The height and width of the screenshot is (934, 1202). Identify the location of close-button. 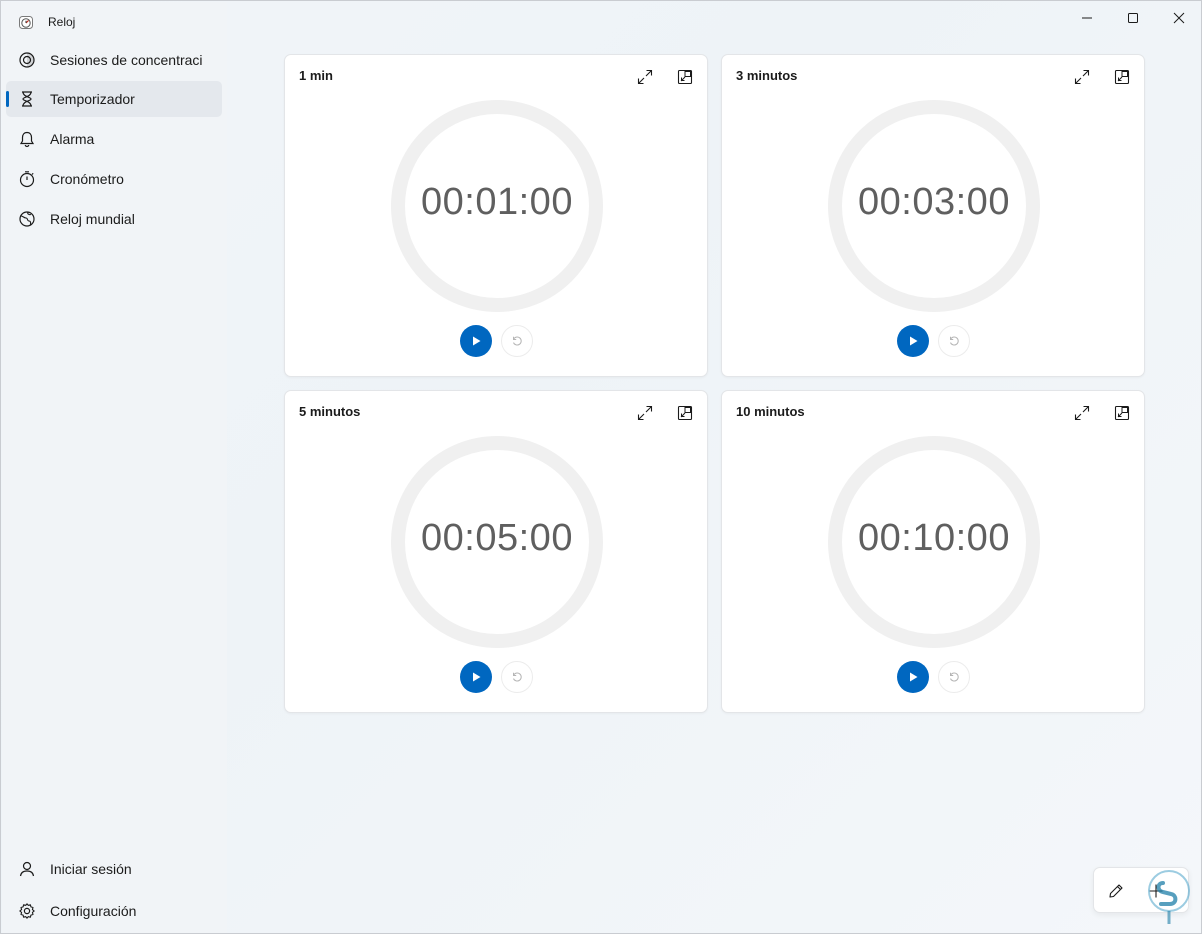
(1179, 18).